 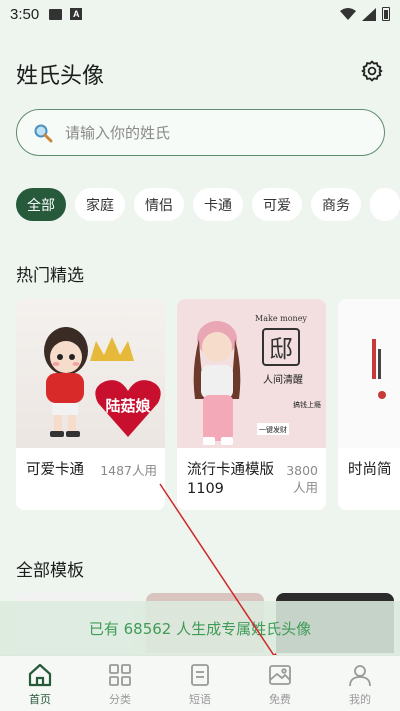 What do you see at coordinates (360, 676) in the screenshot?
I see `user-icon` at bounding box center [360, 676].